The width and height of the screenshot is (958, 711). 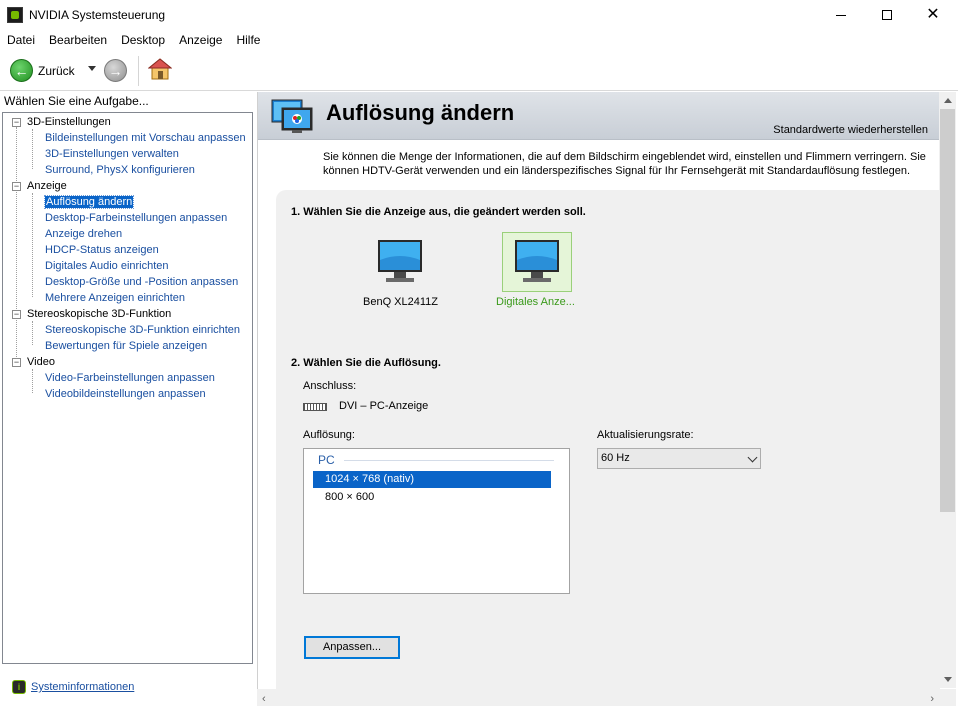 What do you see at coordinates (21, 40) in the screenshot?
I see `menu-datei: Datei` at bounding box center [21, 40].